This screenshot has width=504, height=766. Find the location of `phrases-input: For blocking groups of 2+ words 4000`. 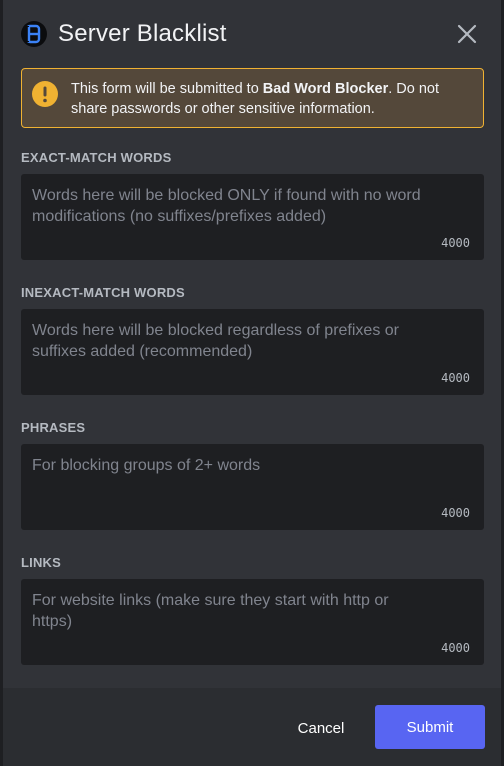

phrases-input: For blocking groups of 2+ words 4000 is located at coordinates (252, 487).